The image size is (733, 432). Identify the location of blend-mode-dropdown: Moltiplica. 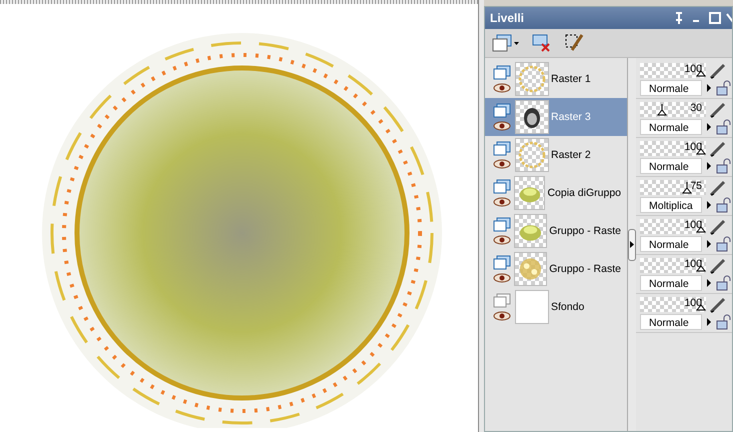
(671, 204).